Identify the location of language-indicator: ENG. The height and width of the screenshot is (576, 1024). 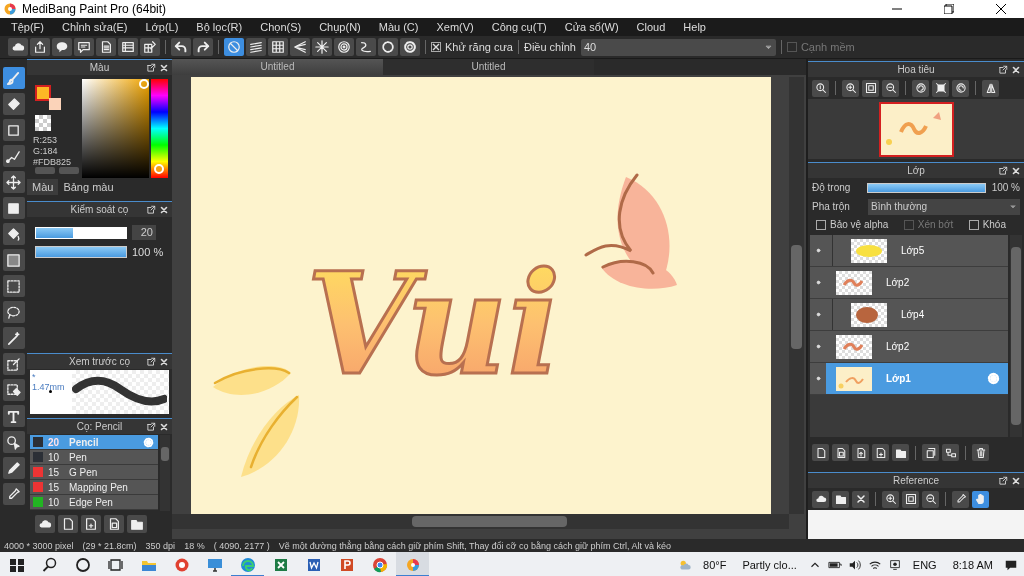
(924, 564).